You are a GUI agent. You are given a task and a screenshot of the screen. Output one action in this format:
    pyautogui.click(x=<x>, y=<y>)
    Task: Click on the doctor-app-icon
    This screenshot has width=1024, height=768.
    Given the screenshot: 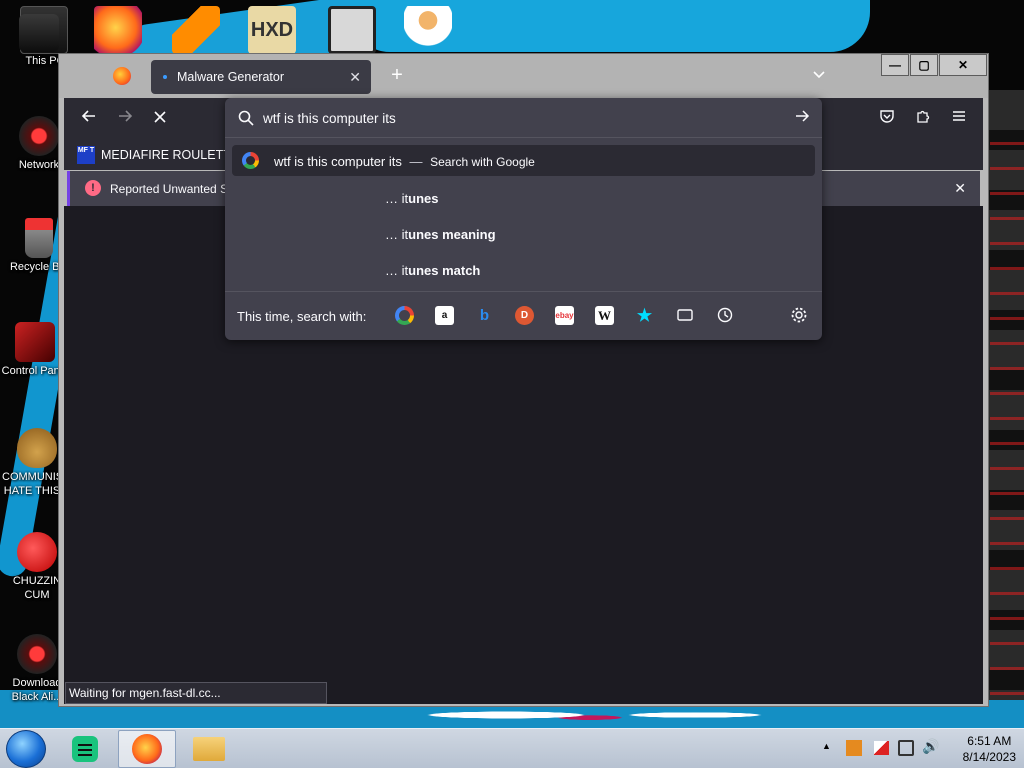 What is the action you would take?
    pyautogui.click(x=428, y=30)
    